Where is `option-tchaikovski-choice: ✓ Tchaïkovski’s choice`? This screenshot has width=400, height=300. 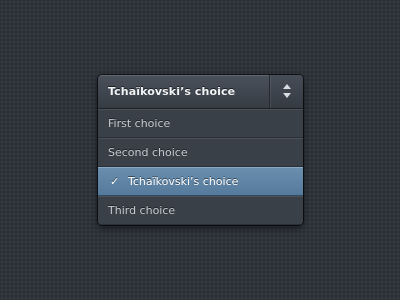 option-tchaikovski-choice: ✓ Tchaïkovski’s choice is located at coordinates (200, 181).